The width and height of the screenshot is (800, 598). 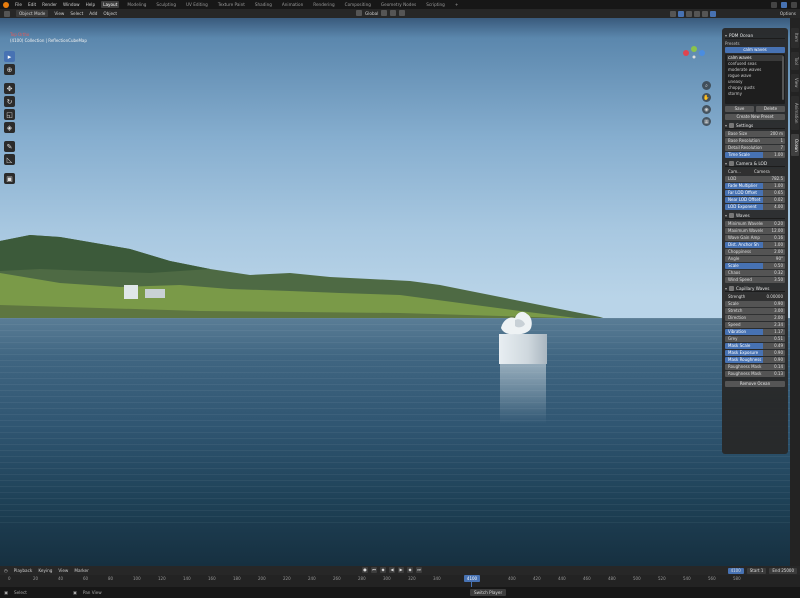 What do you see at coordinates (45, 570) in the screenshot?
I see `menu-keying: Keying` at bounding box center [45, 570].